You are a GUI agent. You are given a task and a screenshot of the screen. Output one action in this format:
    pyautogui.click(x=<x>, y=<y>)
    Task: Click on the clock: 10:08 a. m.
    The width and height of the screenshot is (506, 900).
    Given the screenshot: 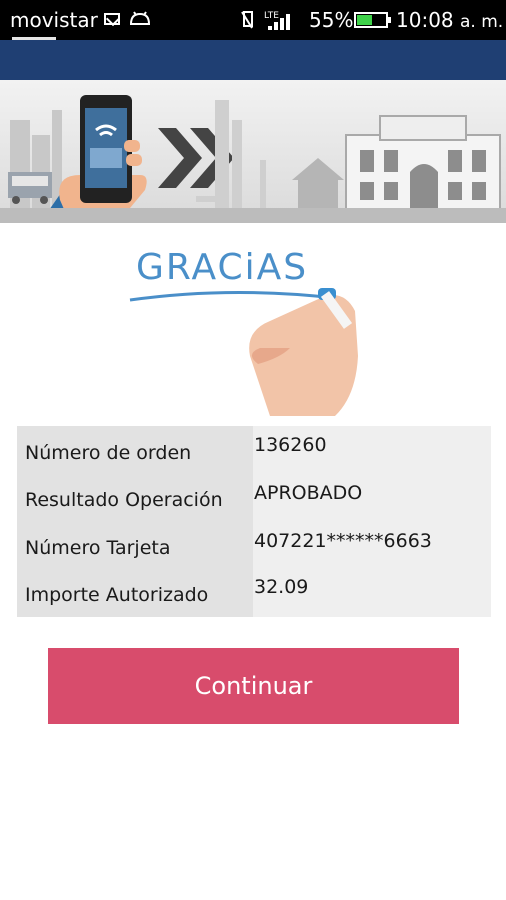 What is the action you would take?
    pyautogui.click(x=449, y=20)
    